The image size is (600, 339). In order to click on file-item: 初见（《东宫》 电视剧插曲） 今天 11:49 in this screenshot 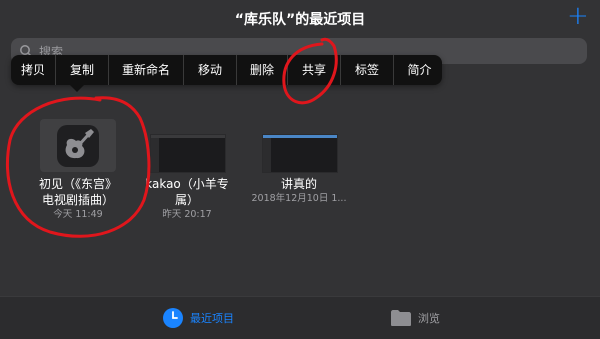, I will do `click(78, 198)`.